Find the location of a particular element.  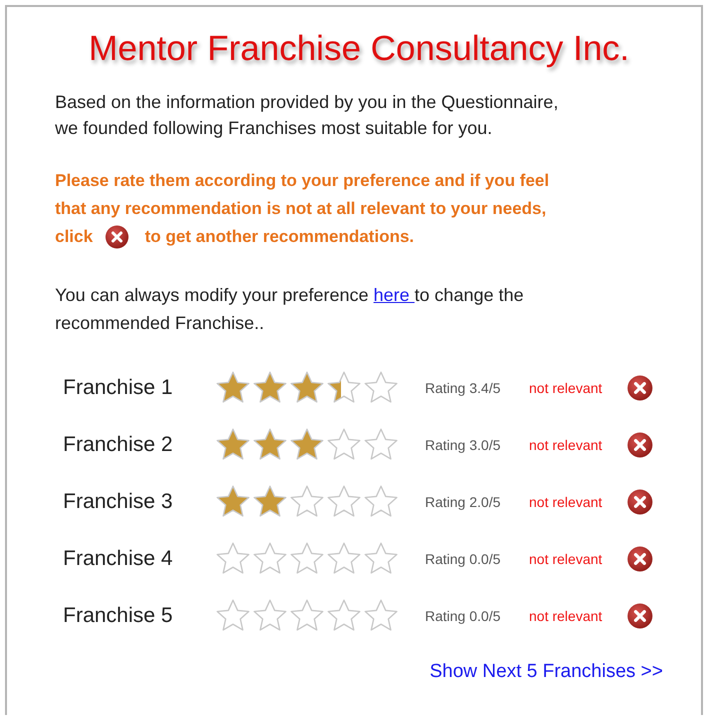

here-link: here is located at coordinates (394, 295).